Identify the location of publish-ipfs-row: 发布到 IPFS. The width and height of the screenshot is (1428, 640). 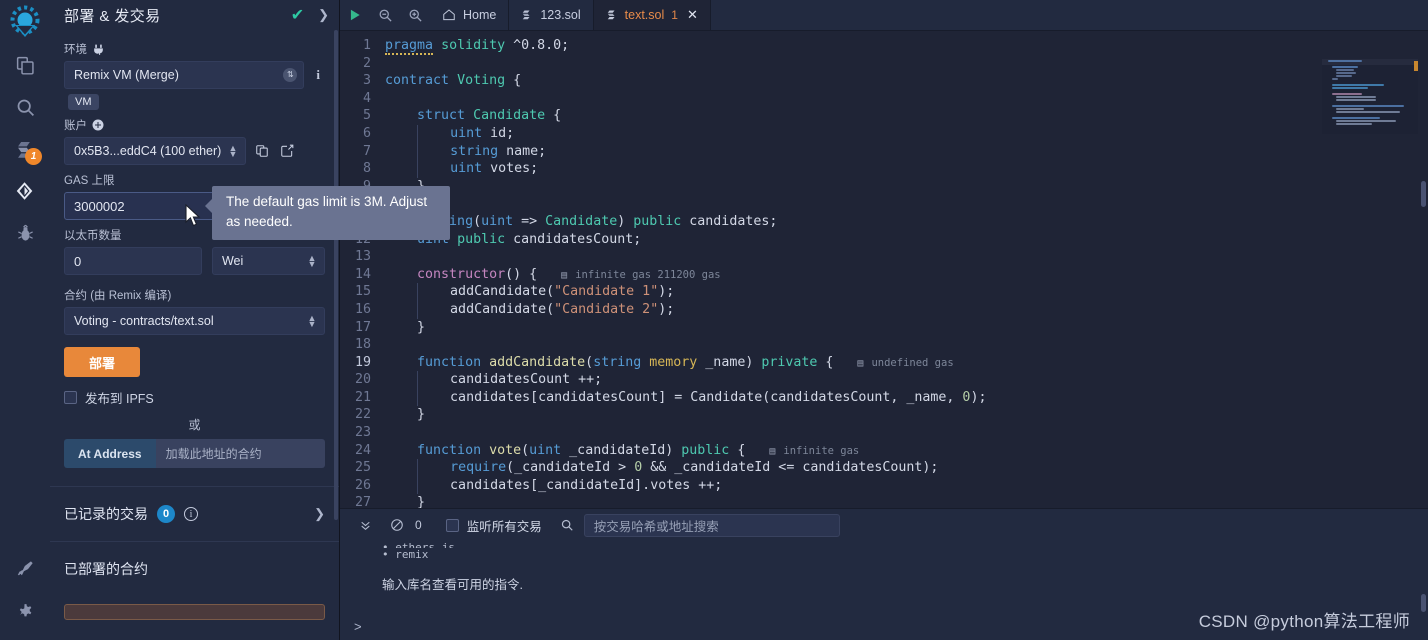
(194, 397).